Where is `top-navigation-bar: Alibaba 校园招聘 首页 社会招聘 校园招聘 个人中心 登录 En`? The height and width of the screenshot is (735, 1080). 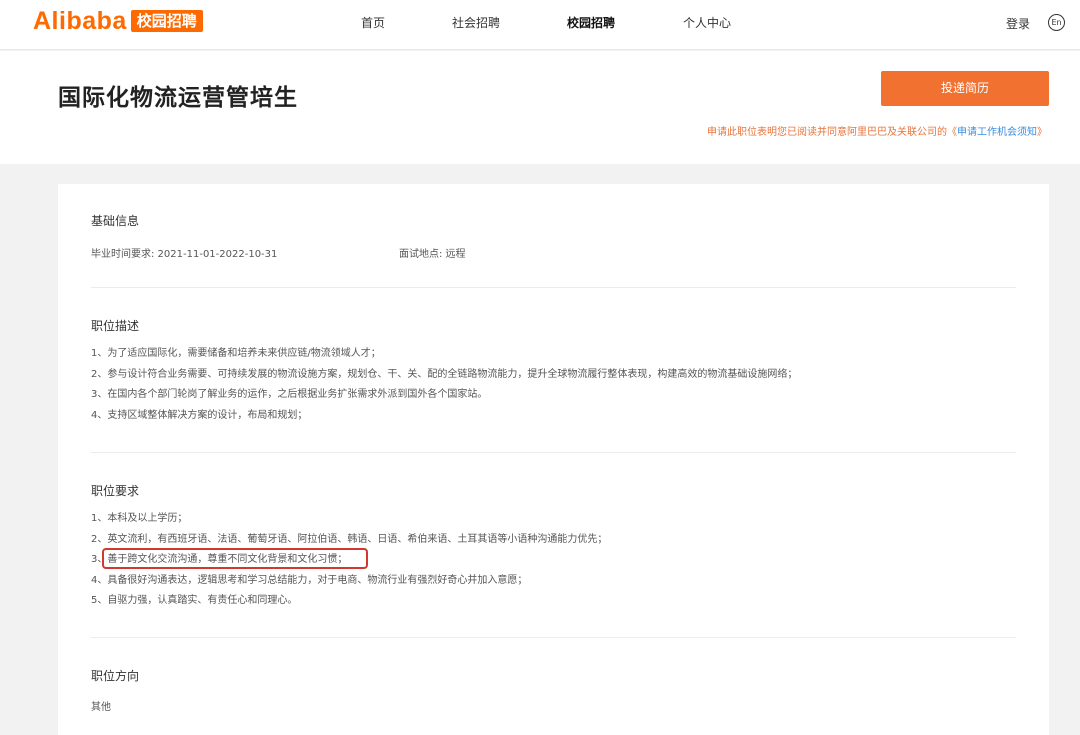
top-navigation-bar: Alibaba 校园招聘 首页 社会招聘 校园招聘 个人中心 登录 En is located at coordinates (540, 25).